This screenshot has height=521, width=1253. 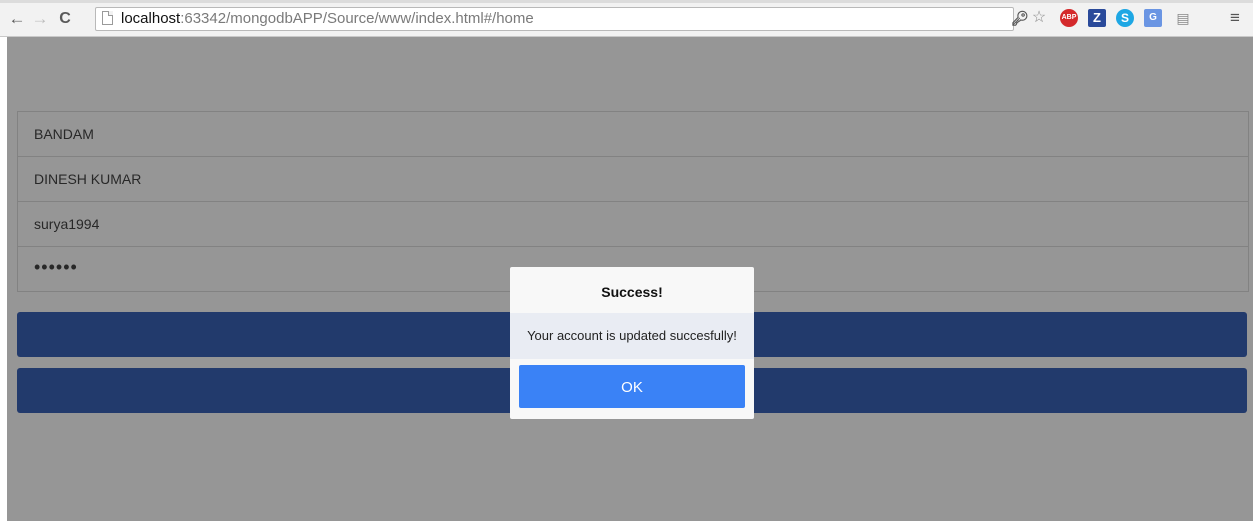 I want to click on reload-icon: C, so click(x=65, y=19).